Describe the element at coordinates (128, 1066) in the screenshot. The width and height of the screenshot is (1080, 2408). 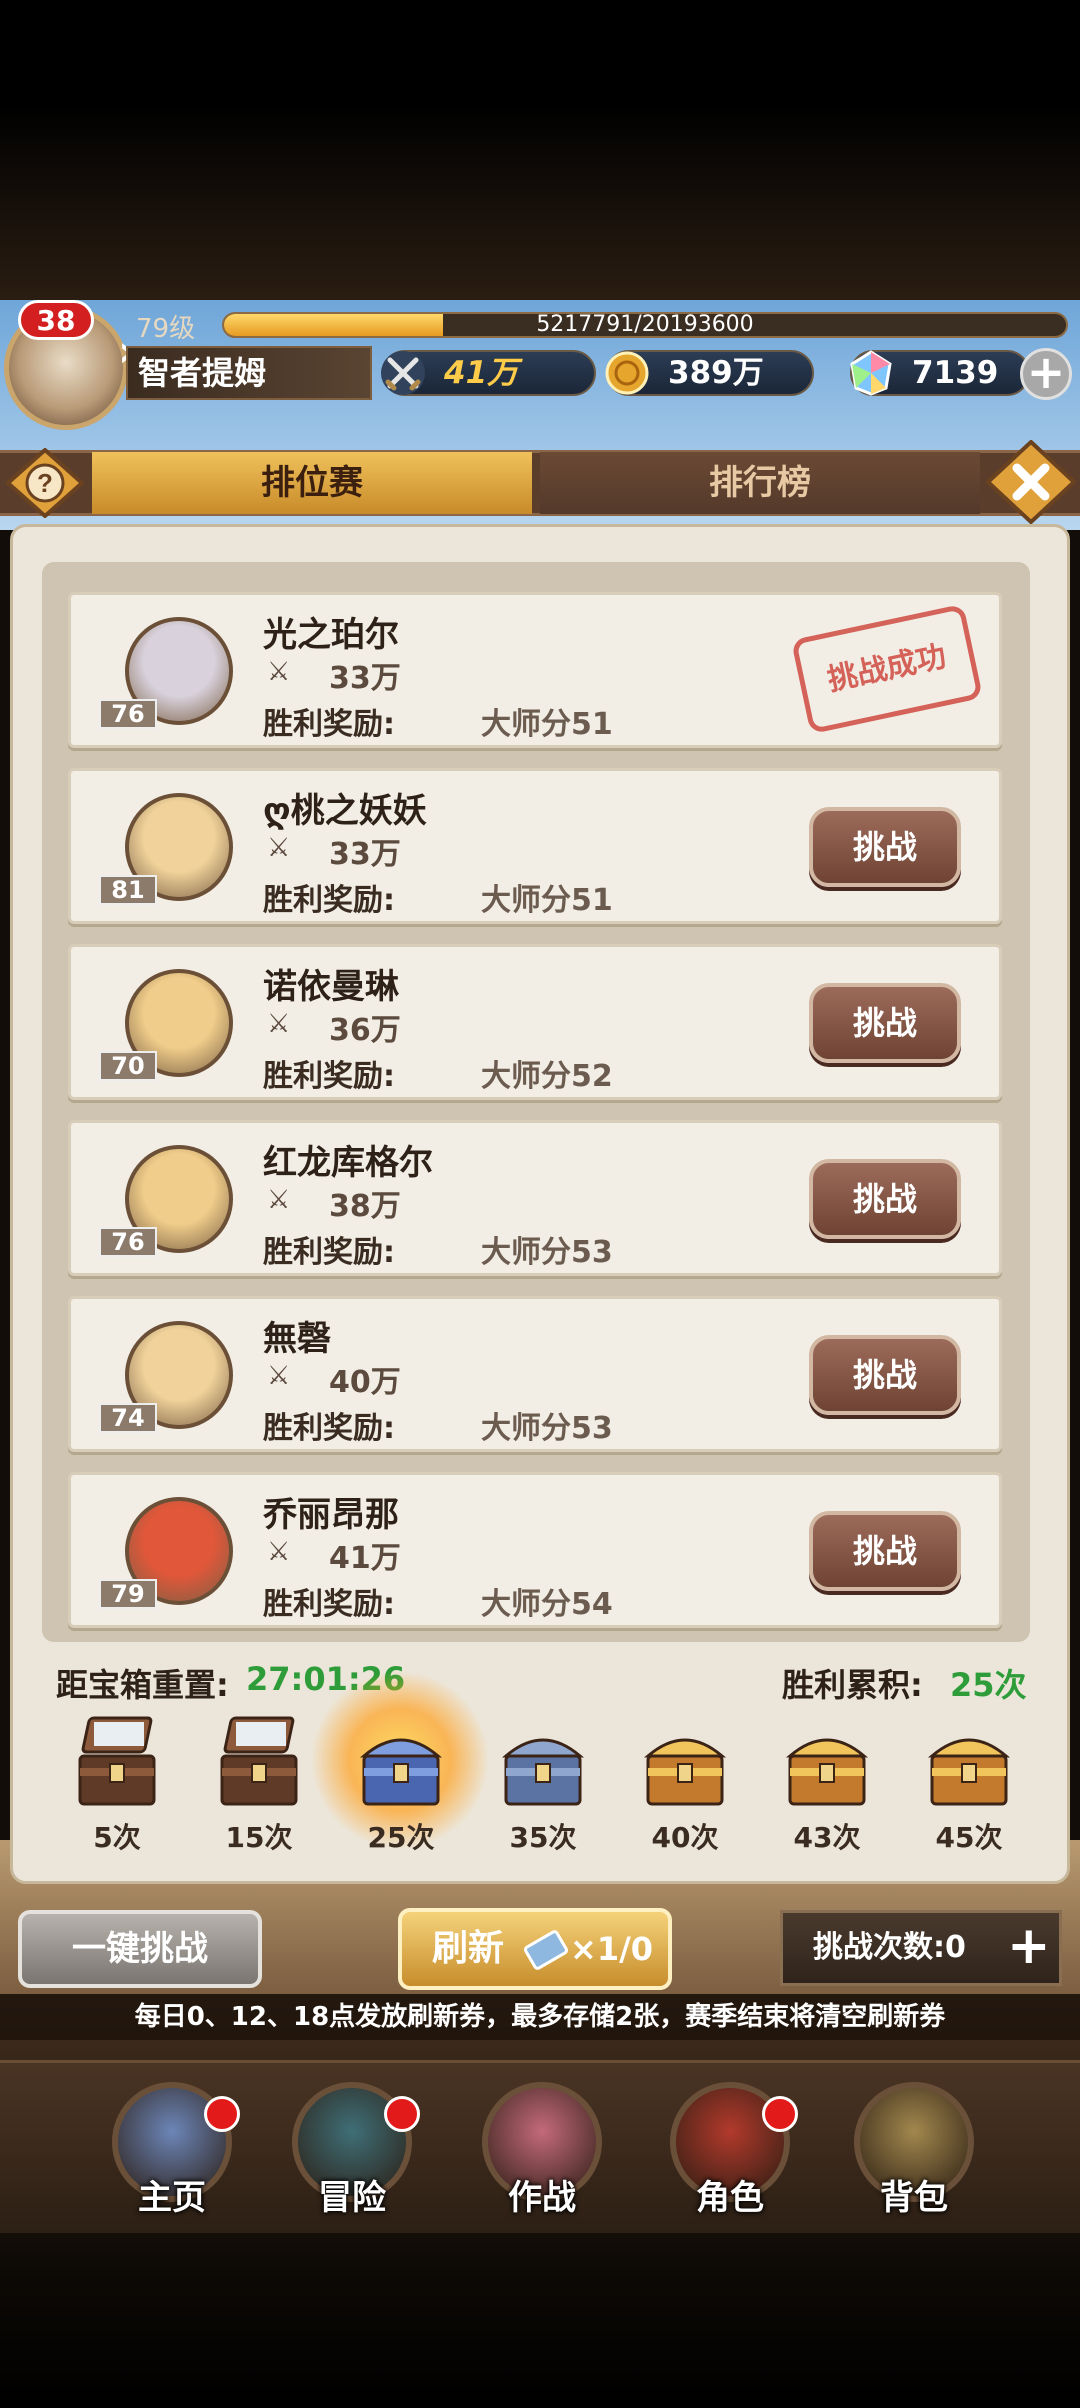
I see `opponent-level: 70` at that location.